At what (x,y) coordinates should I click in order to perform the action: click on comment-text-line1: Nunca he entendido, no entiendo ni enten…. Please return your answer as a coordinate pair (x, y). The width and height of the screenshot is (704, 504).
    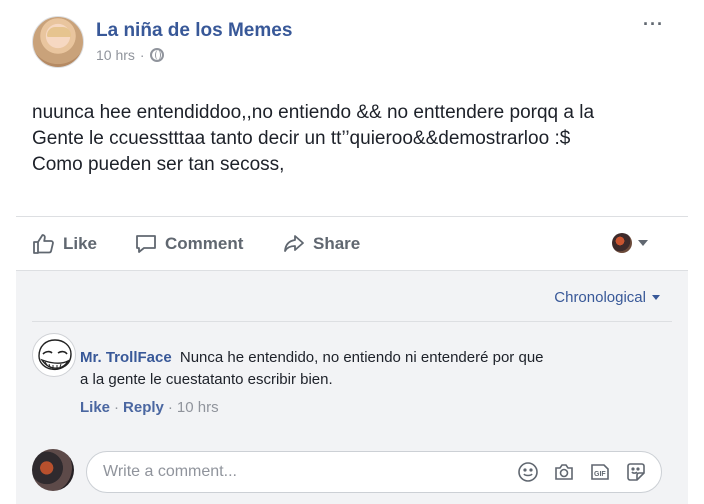
    Looking at the image, I should click on (361, 357).